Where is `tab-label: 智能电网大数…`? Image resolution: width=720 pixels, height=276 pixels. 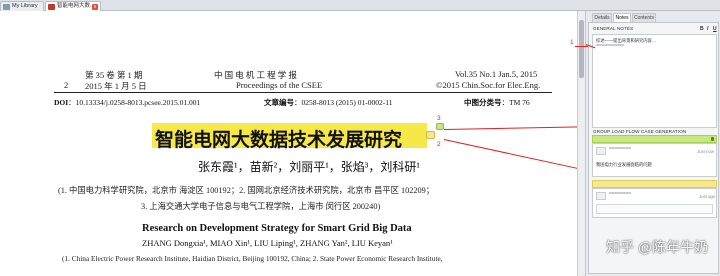
tab-label: 智能电网大数… is located at coordinates (76, 6).